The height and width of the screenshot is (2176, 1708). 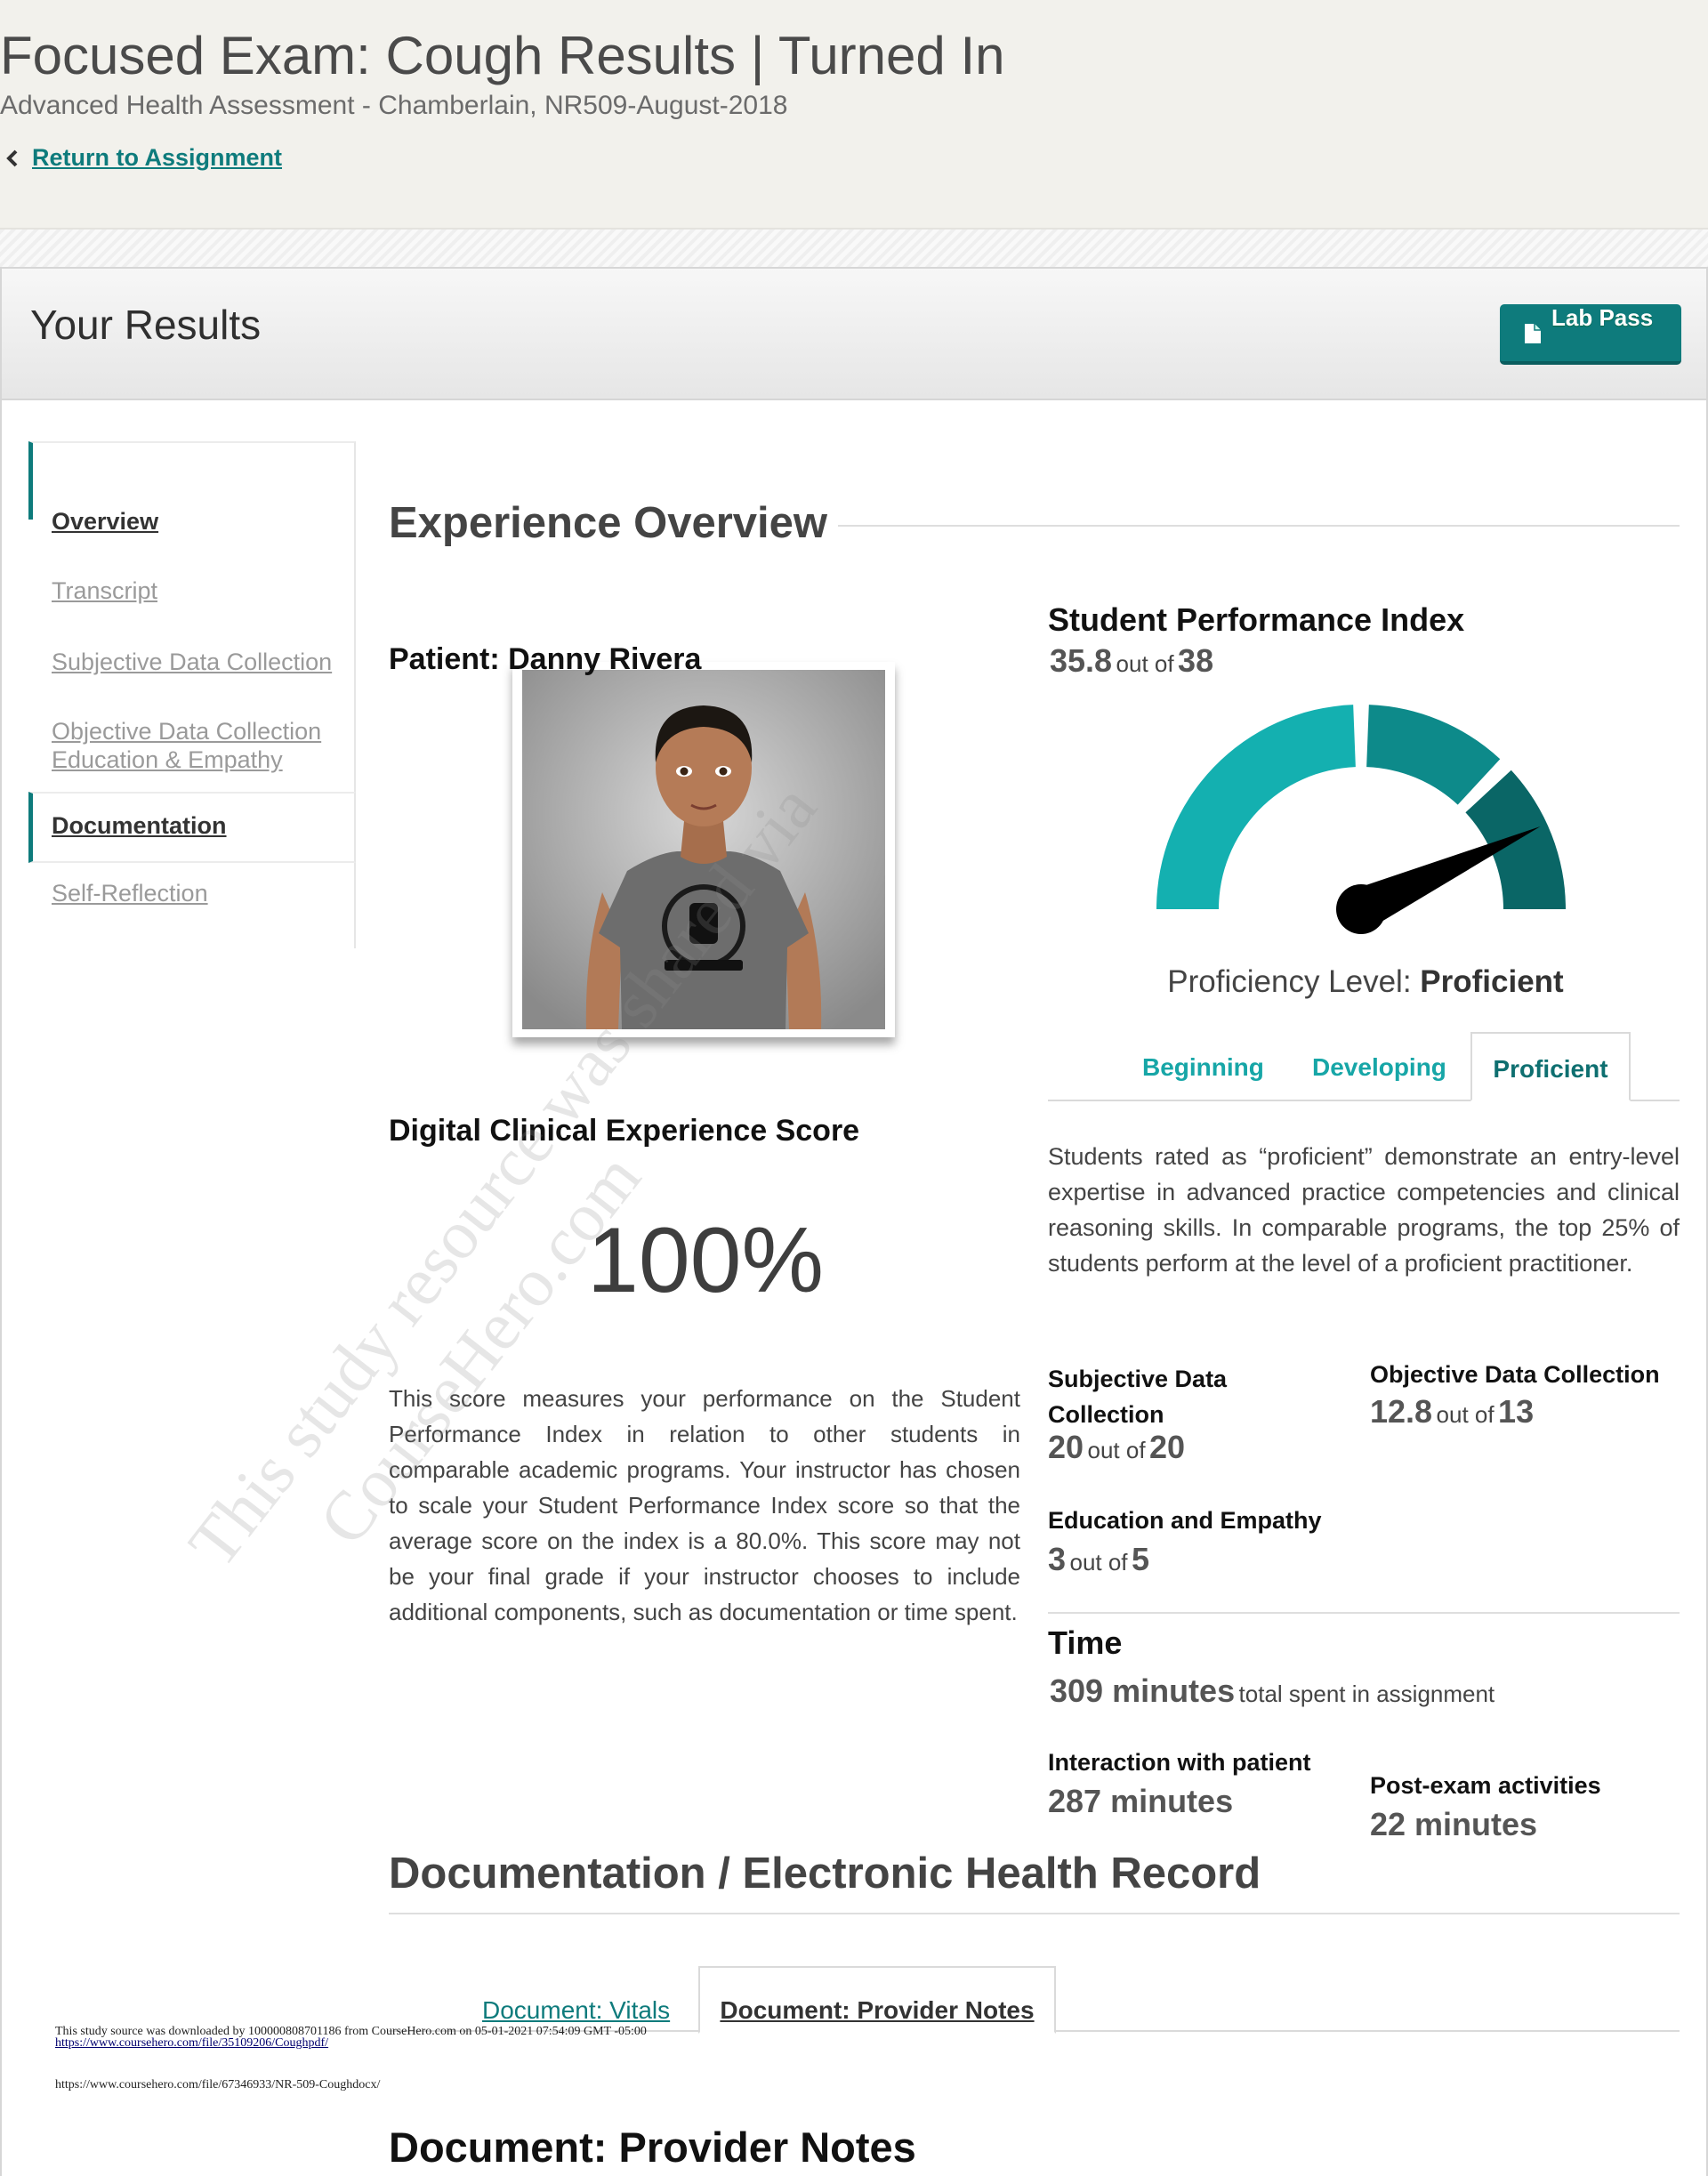 I want to click on subjective-label: Subjective Data Collection, so click(x=1138, y=1397).